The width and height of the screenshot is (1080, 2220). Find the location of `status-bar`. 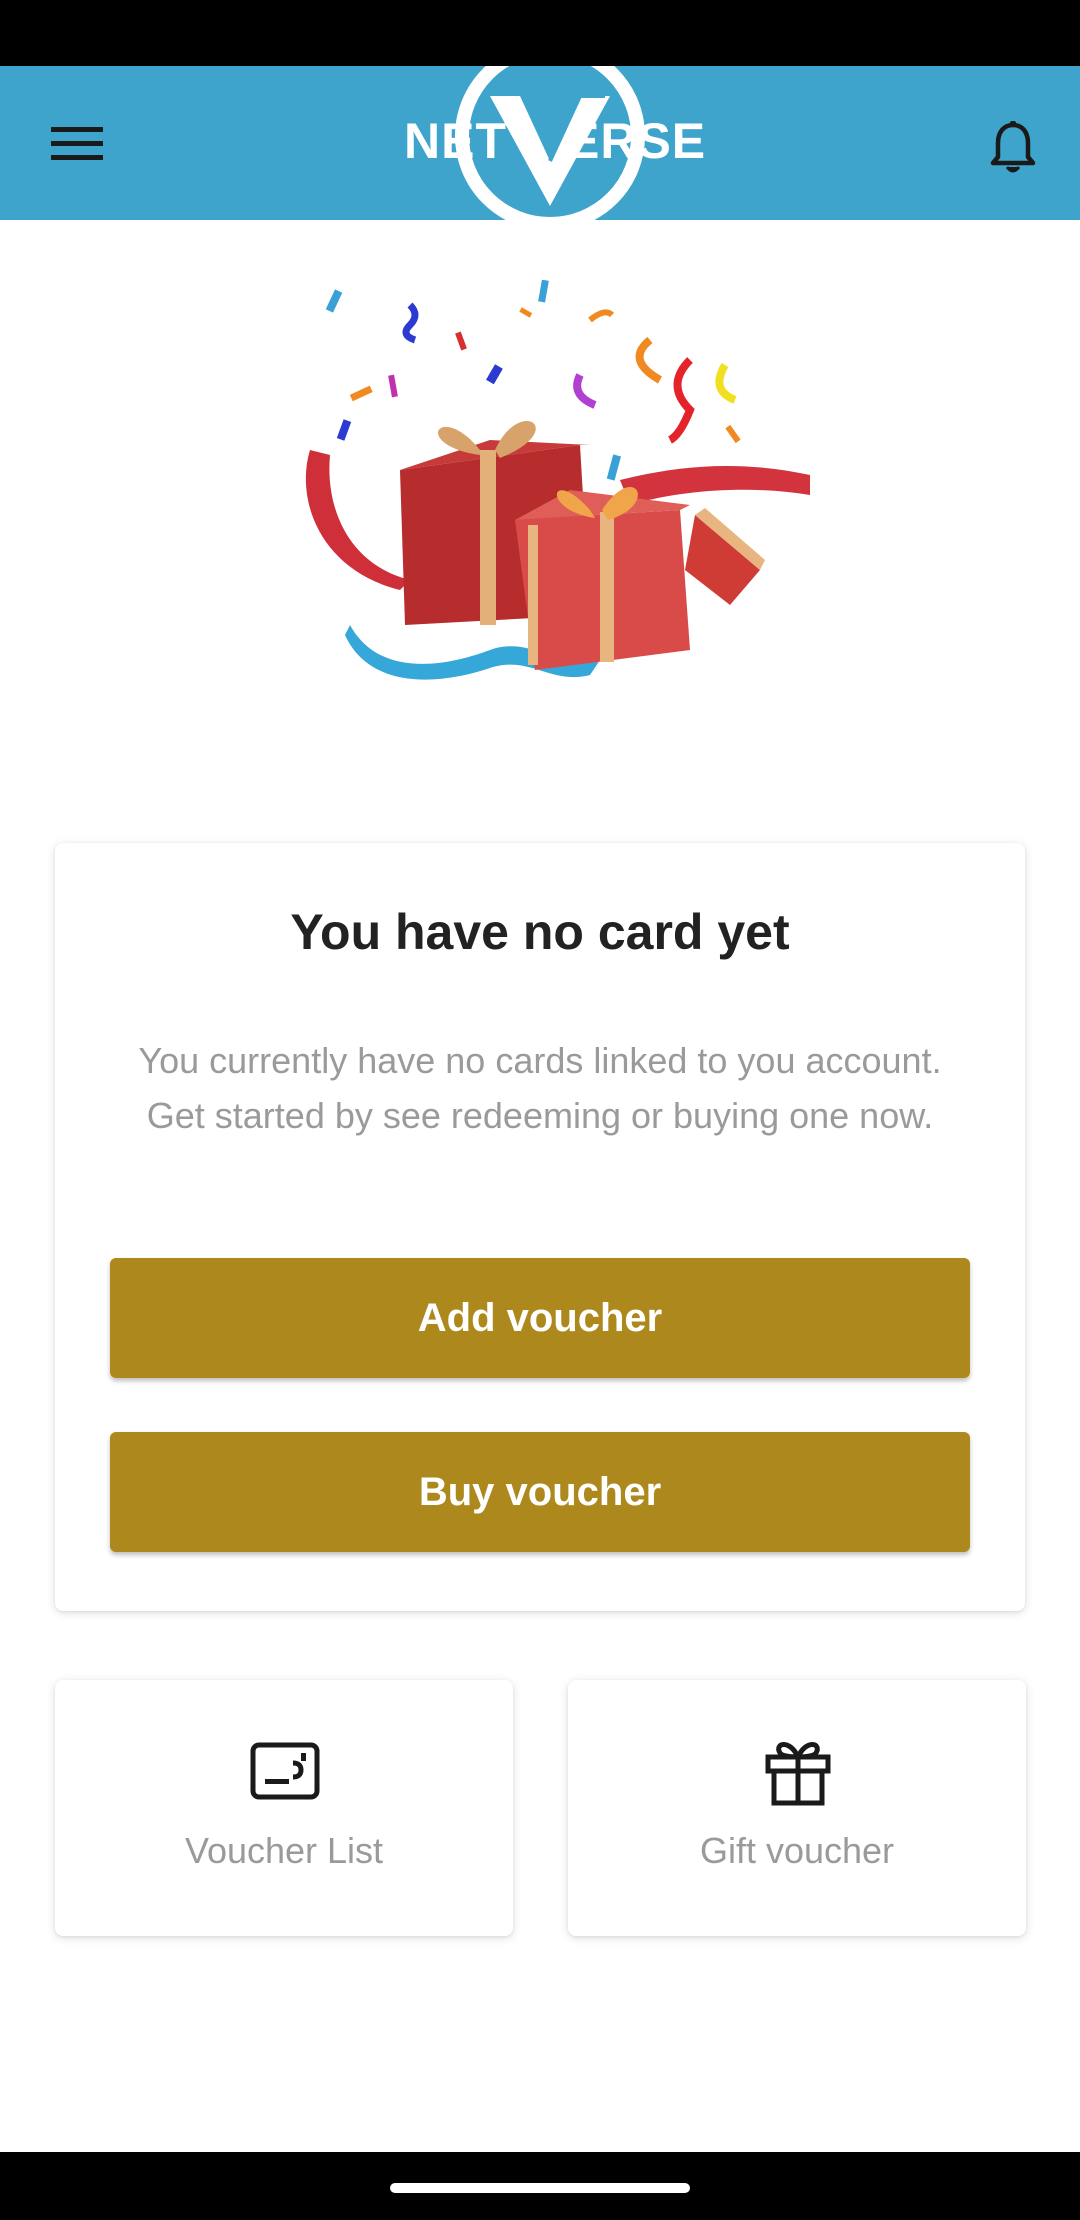

status-bar is located at coordinates (540, 33).